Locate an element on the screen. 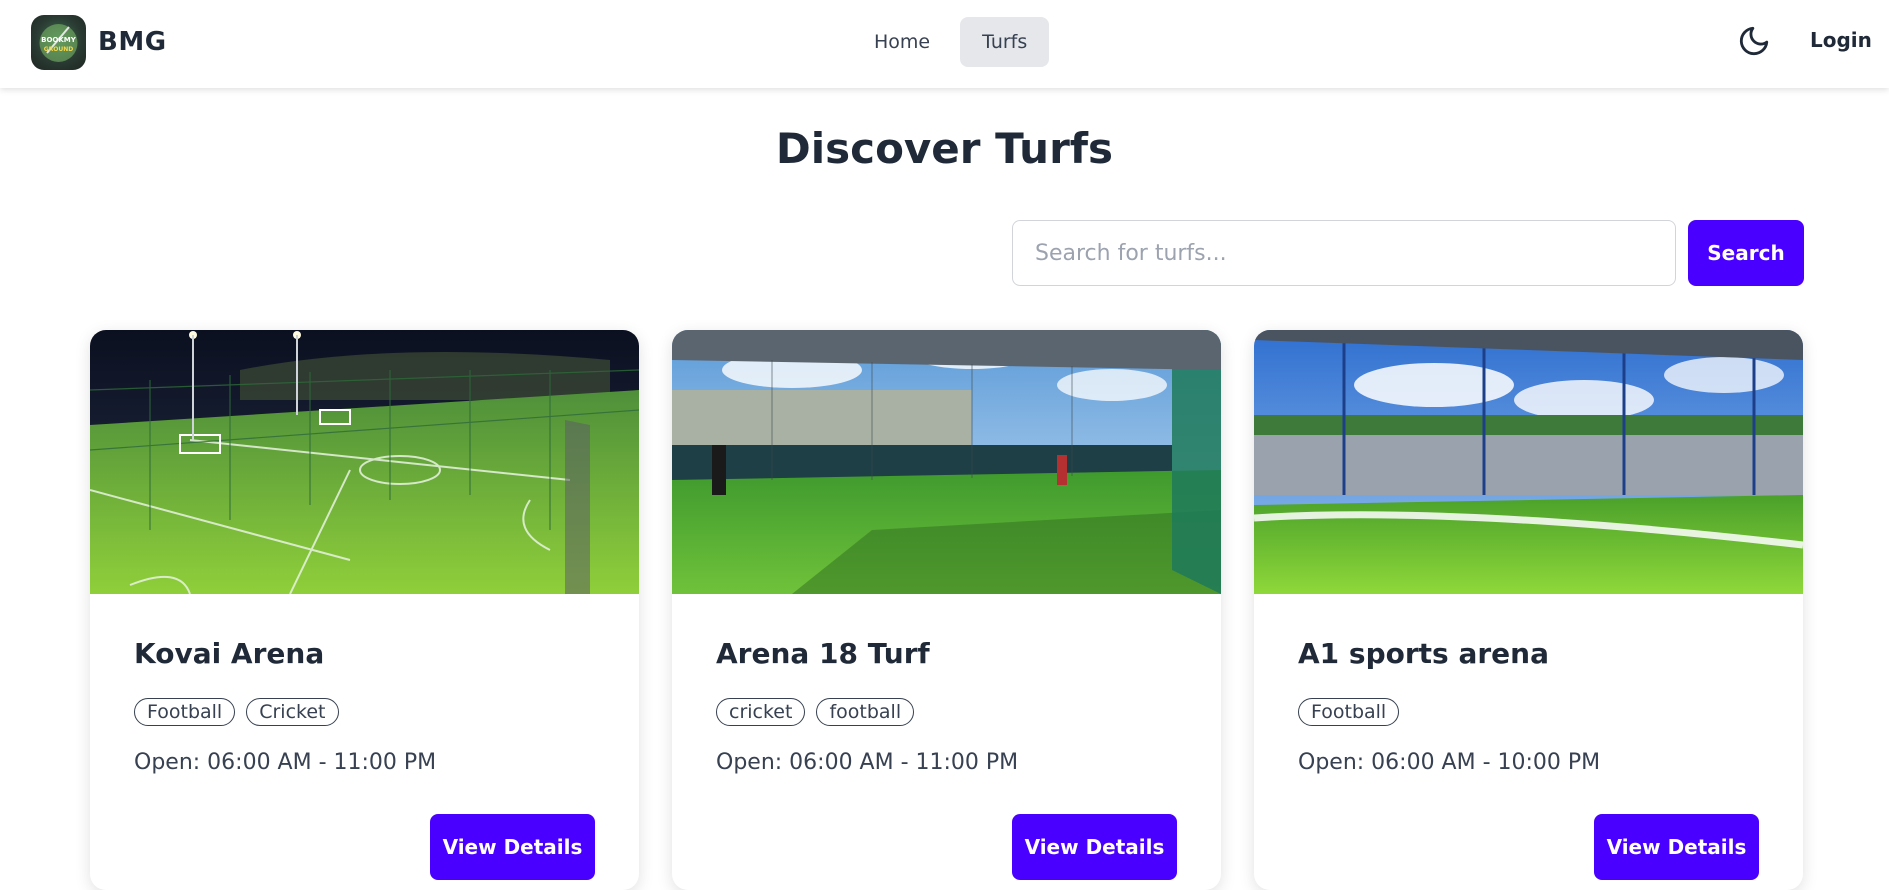 This screenshot has height=890, width=1889. sport-tags: Football Cricket is located at coordinates (236, 712).